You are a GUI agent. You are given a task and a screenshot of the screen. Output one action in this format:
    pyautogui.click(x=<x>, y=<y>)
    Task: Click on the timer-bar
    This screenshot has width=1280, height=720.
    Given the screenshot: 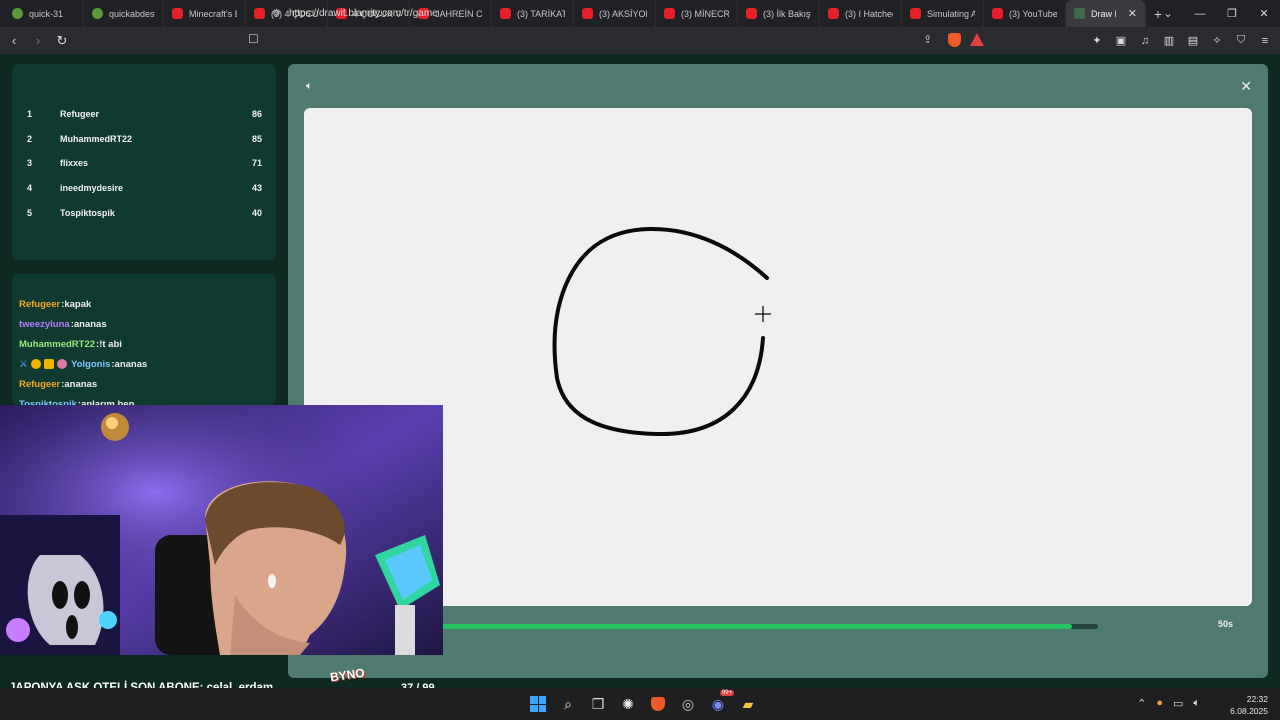 What is the action you would take?
    pyautogui.click(x=768, y=626)
    